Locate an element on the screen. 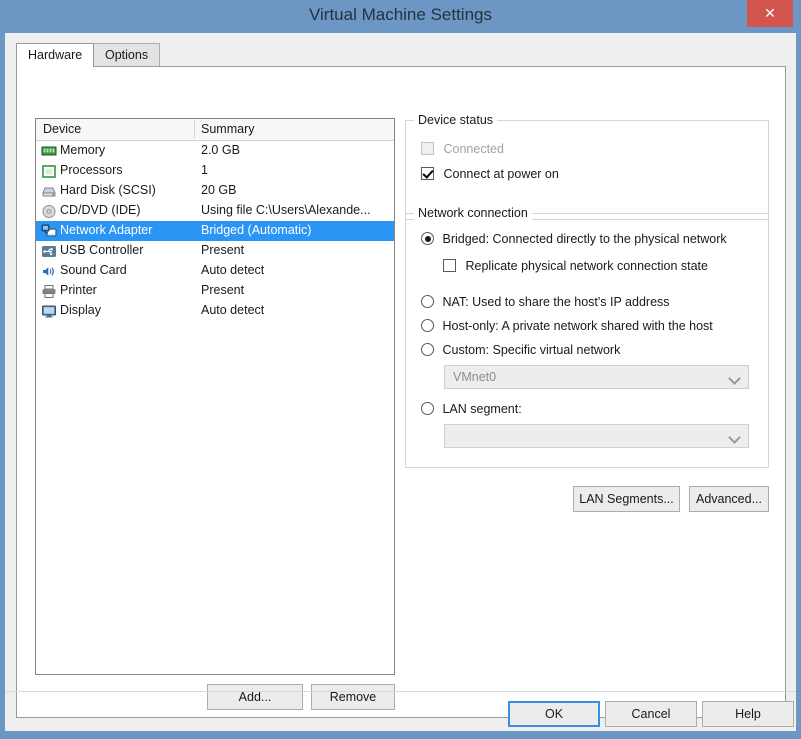  connect-at-power-on-label: Connect at power on is located at coordinates (501, 174).